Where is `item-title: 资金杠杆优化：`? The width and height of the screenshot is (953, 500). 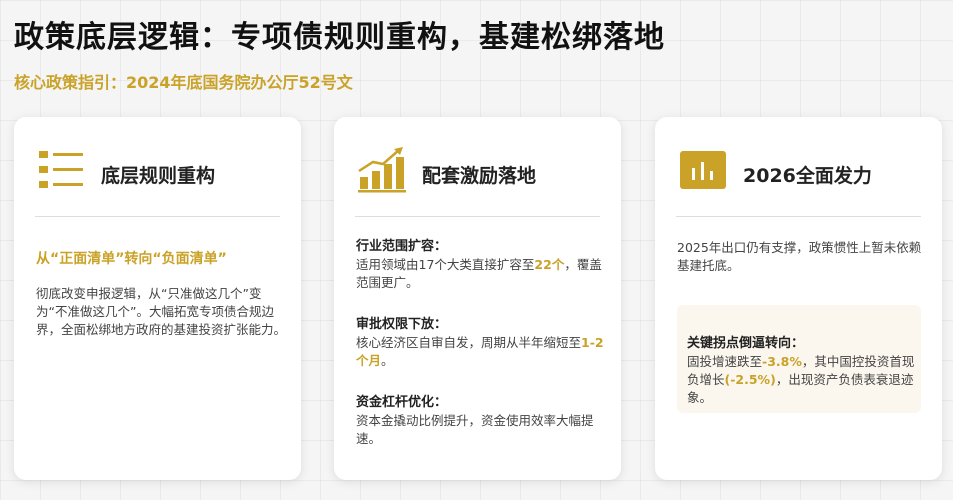
item-title: 资金杠杆优化： is located at coordinates (402, 402).